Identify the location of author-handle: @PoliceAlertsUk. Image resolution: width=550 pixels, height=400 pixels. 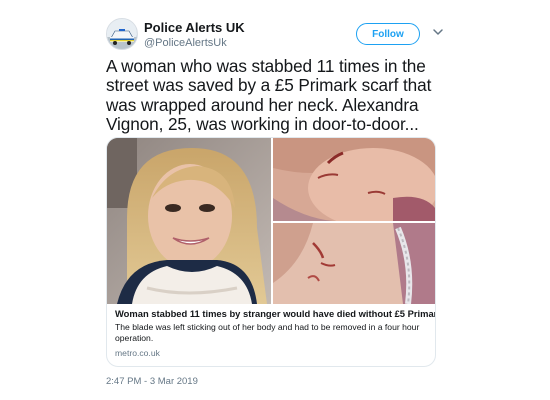
(185, 43).